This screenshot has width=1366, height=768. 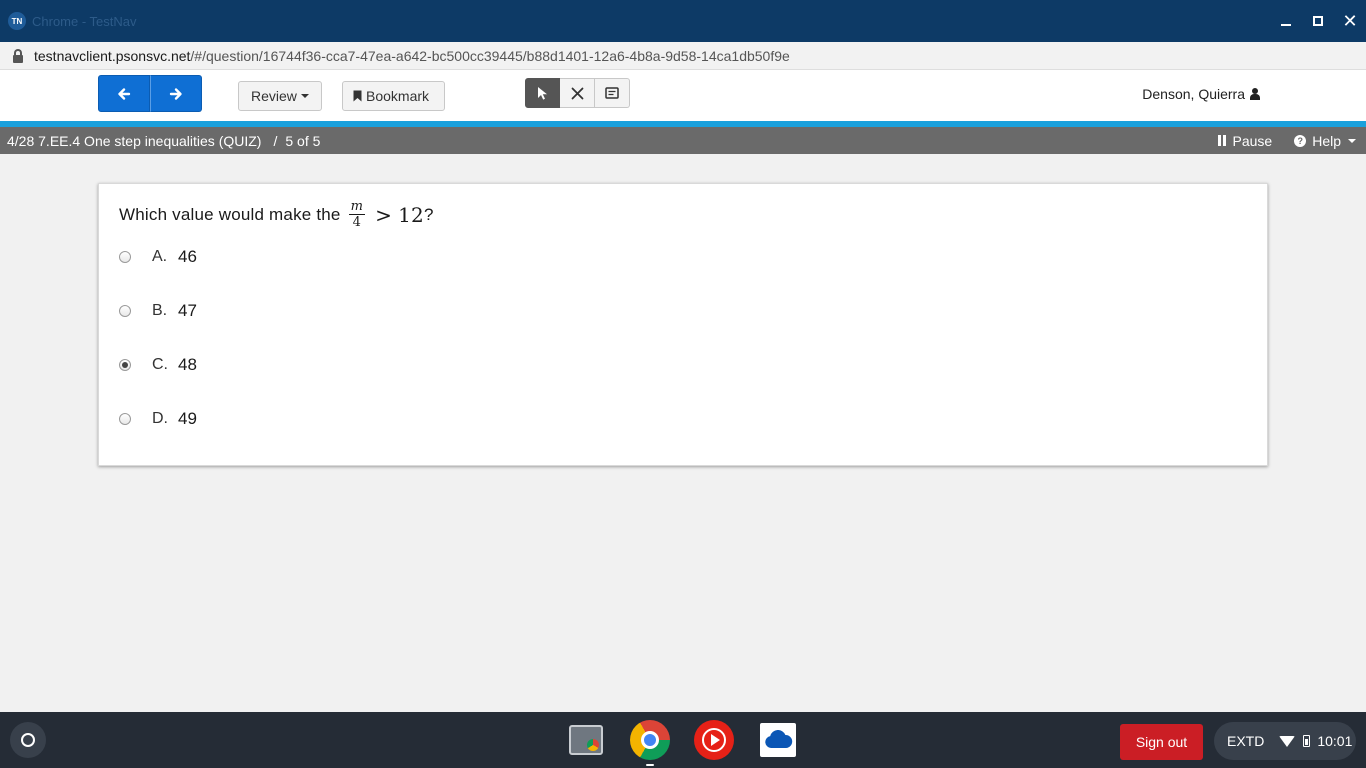 I want to click on os-shelf: Sign out EXTD 10:01, so click(x=683, y=740).